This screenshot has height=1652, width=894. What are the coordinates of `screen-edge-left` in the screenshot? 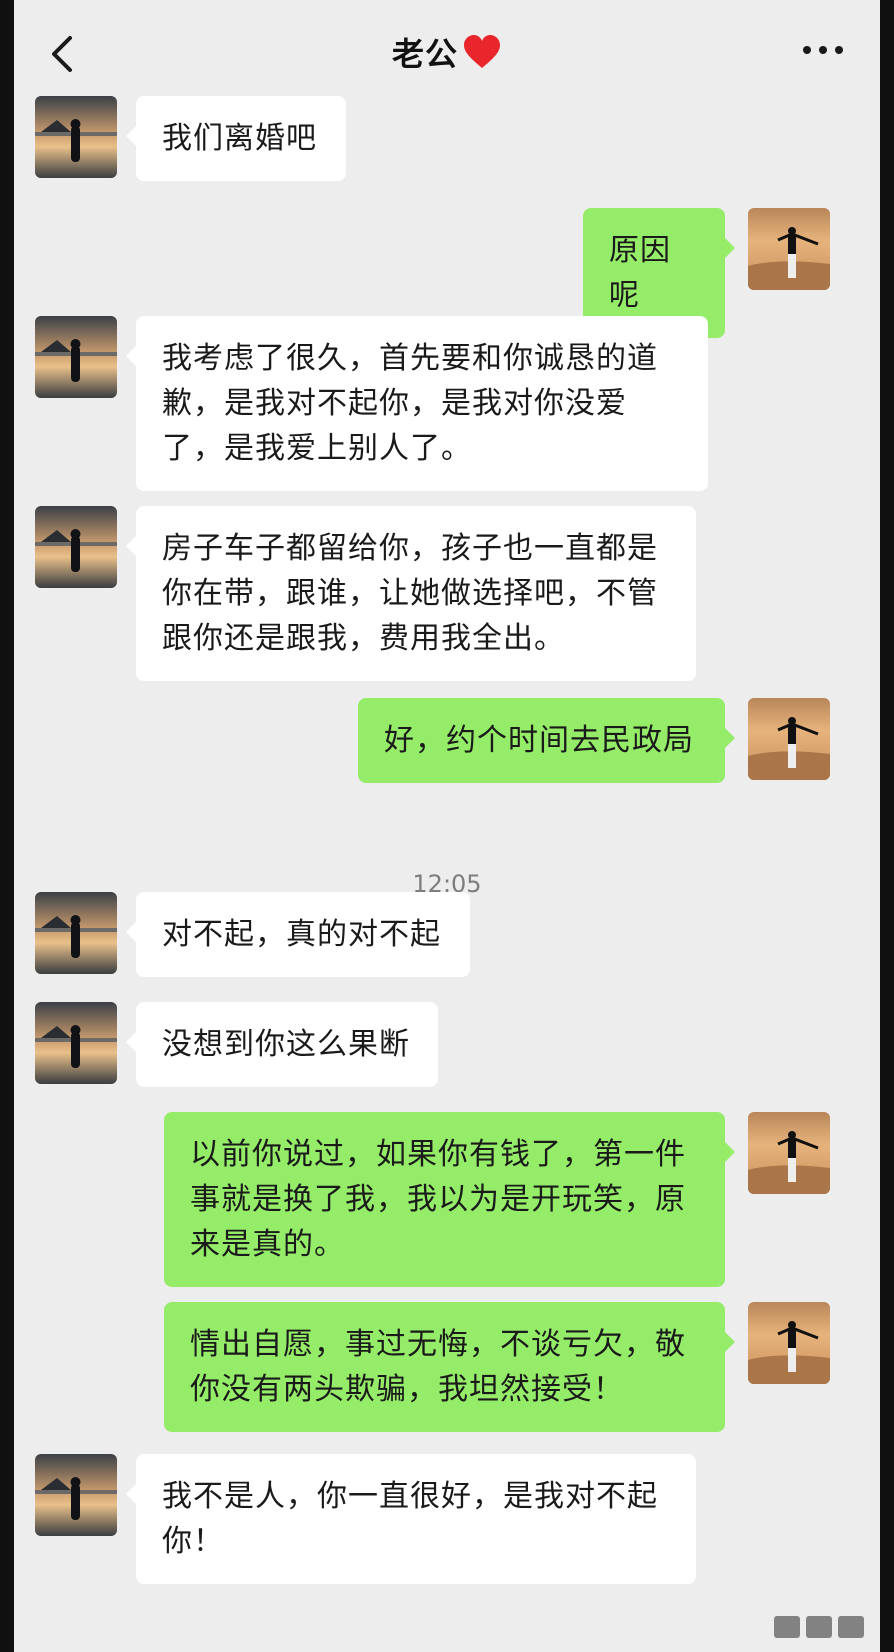 It's located at (7, 826).